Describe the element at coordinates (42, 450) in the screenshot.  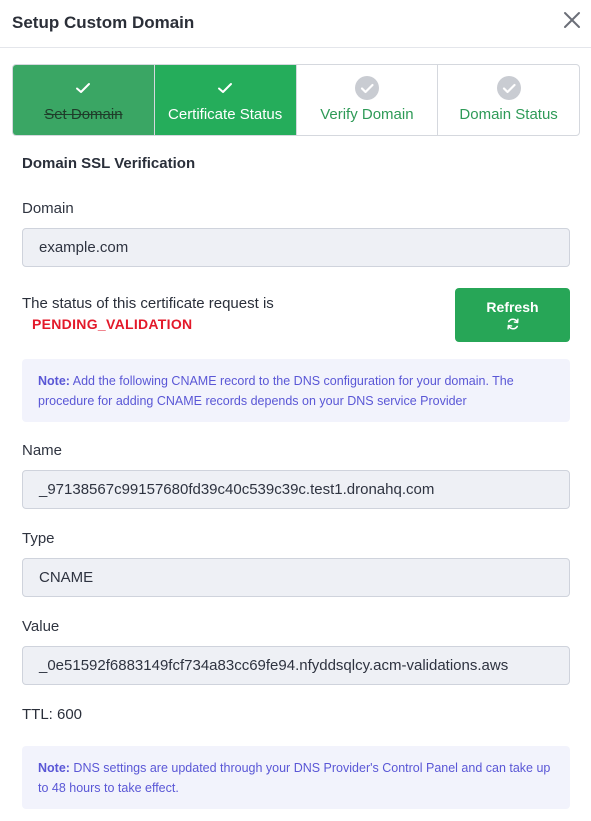
I see `name-label: Name` at that location.